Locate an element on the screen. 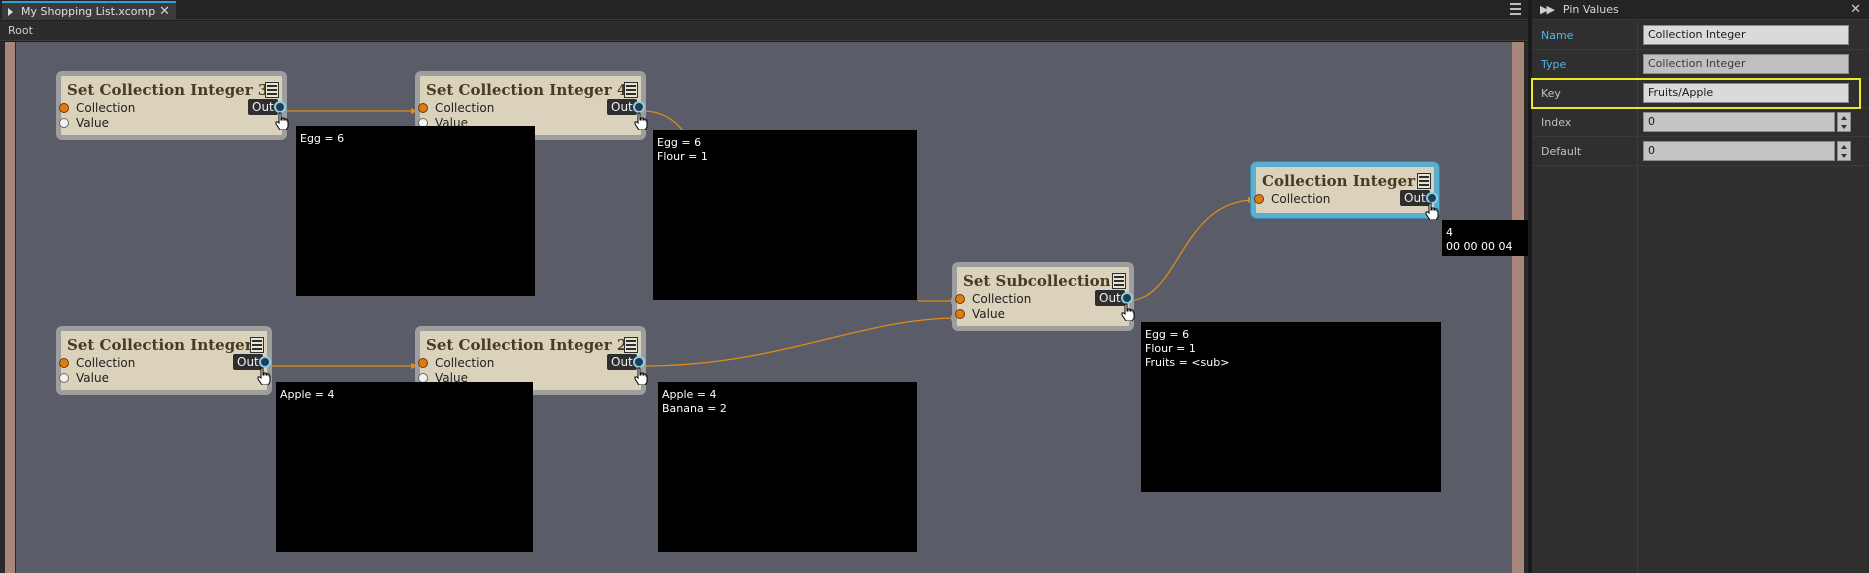  wire-ns-nc is located at coordinates (1191, 250).